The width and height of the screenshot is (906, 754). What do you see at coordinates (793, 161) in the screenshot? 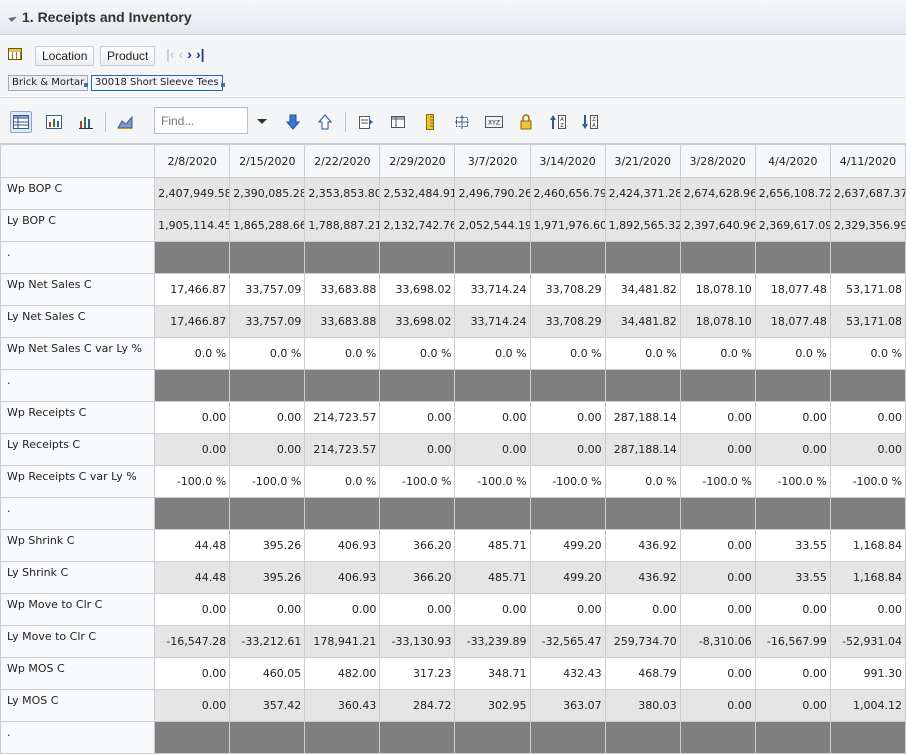
I see `column-header: 4/4/2020` at bounding box center [793, 161].